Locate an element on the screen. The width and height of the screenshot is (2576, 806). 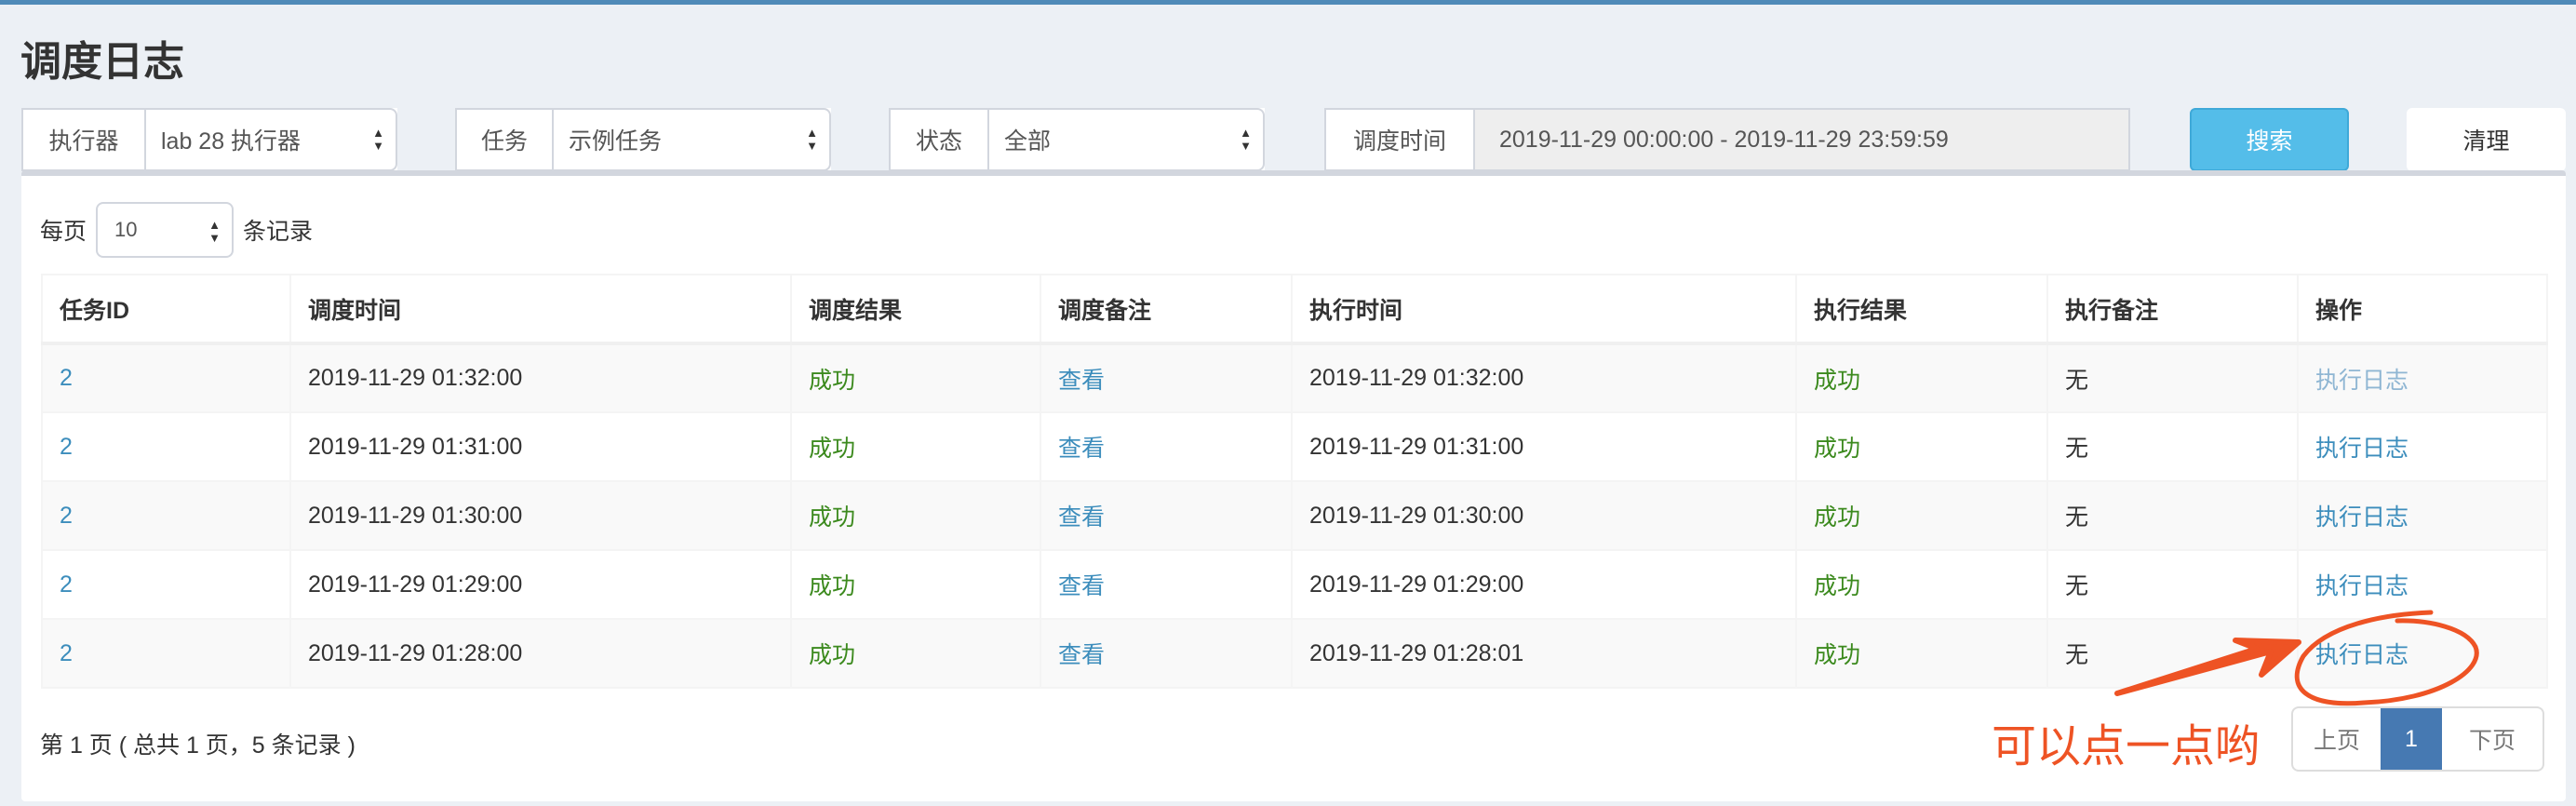
annotation-arrow-icon is located at coordinates (2207, 667).